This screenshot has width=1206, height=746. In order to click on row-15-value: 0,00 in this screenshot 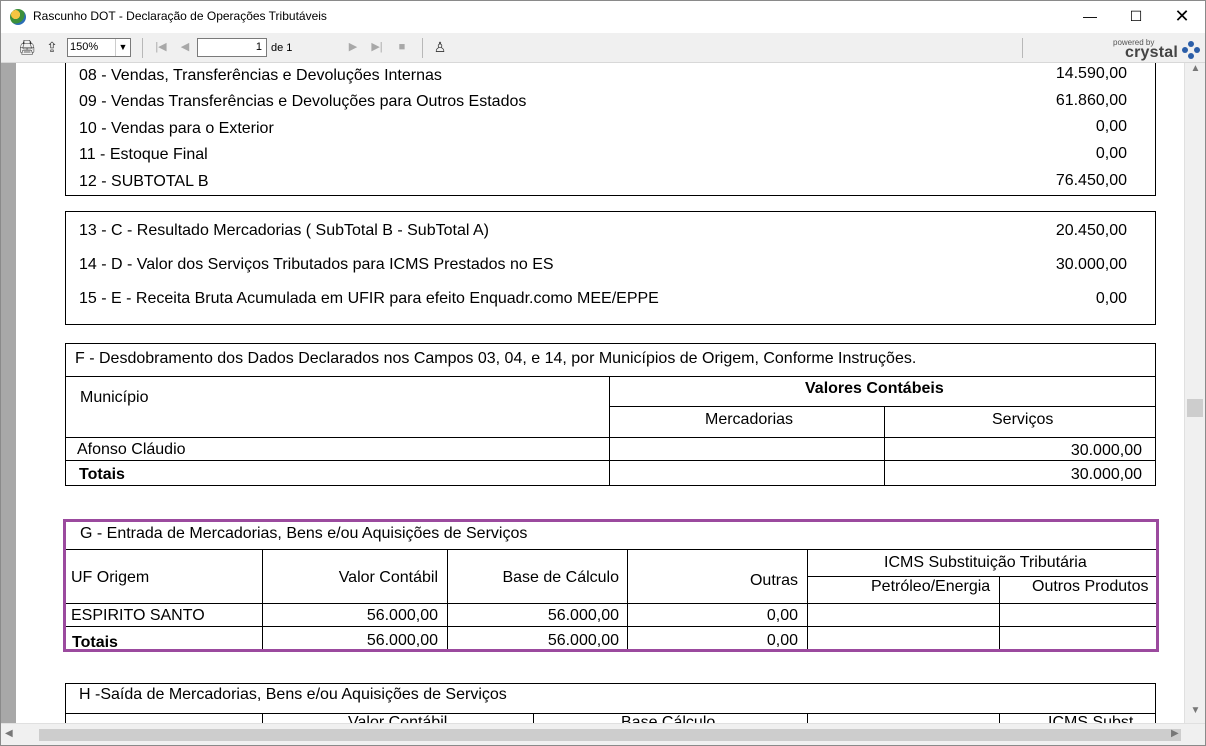, I will do `click(1111, 298)`.